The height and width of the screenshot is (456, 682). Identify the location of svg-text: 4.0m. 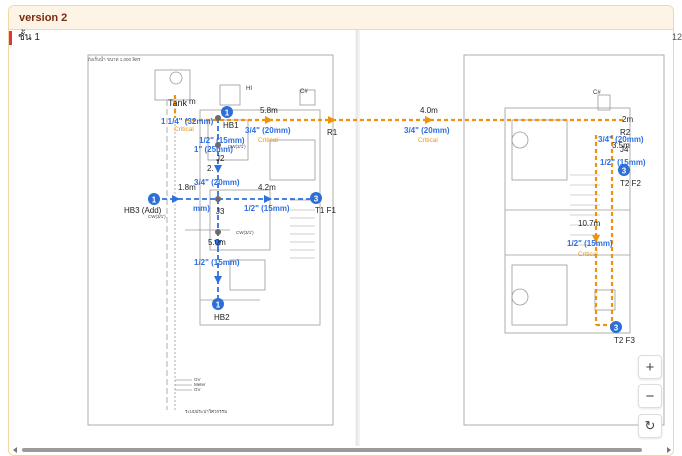
(429, 110).